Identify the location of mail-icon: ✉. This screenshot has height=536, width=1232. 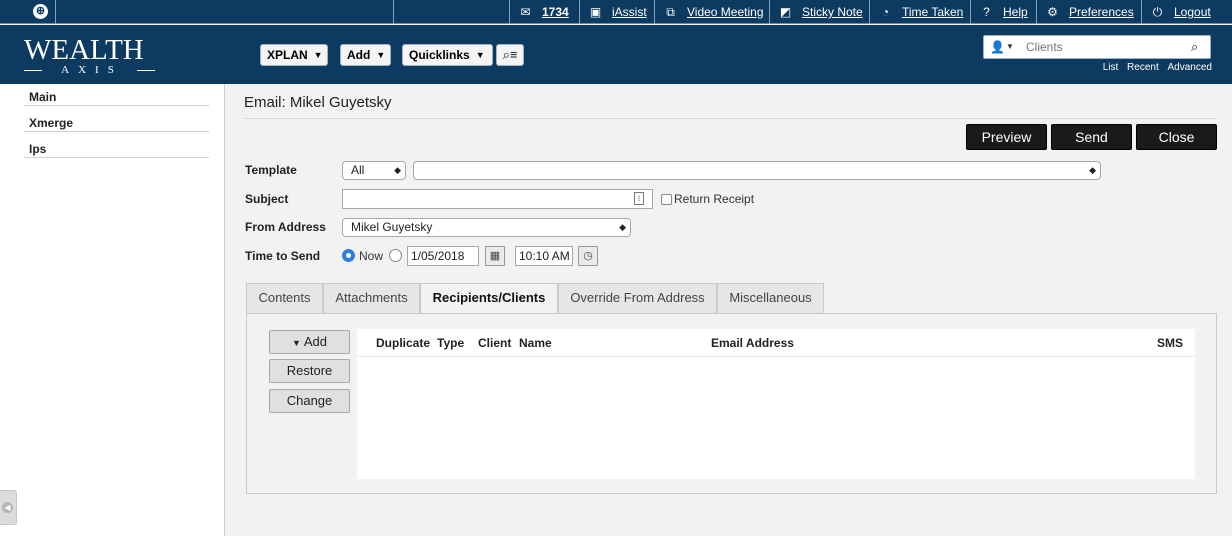
(525, 11).